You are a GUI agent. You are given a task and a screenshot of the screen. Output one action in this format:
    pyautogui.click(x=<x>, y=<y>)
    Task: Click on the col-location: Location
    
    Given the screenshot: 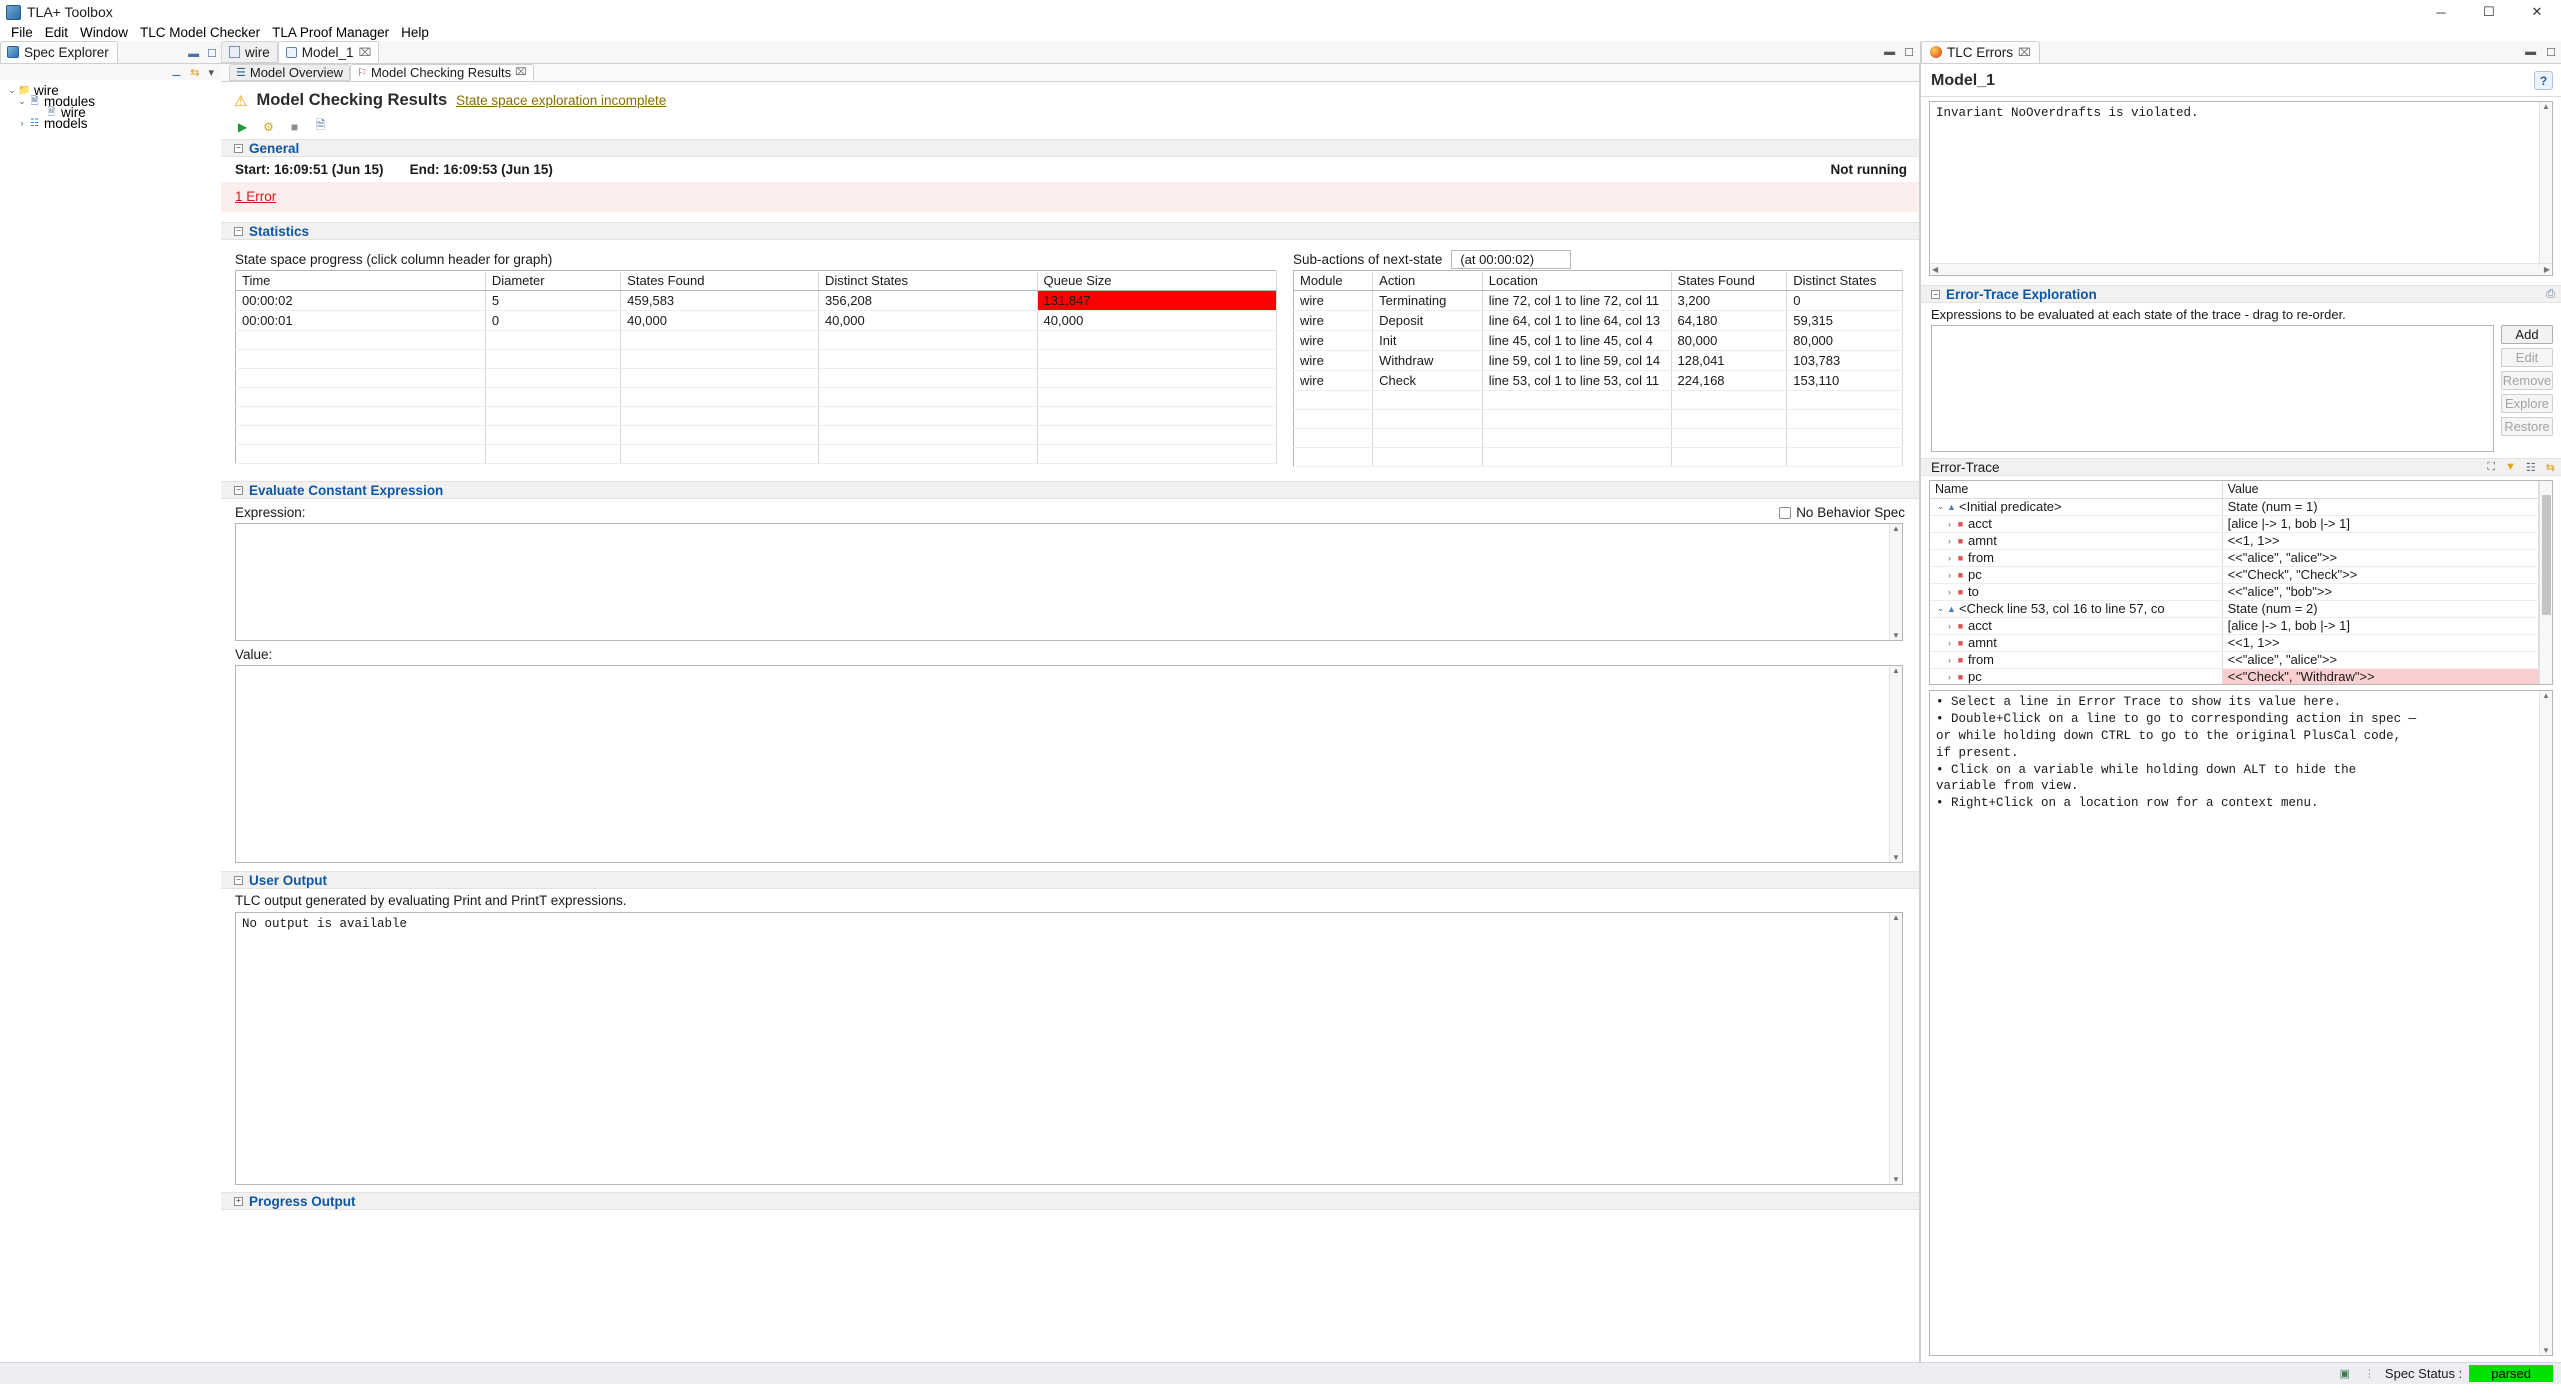 What is the action you would take?
    pyautogui.click(x=1577, y=280)
    